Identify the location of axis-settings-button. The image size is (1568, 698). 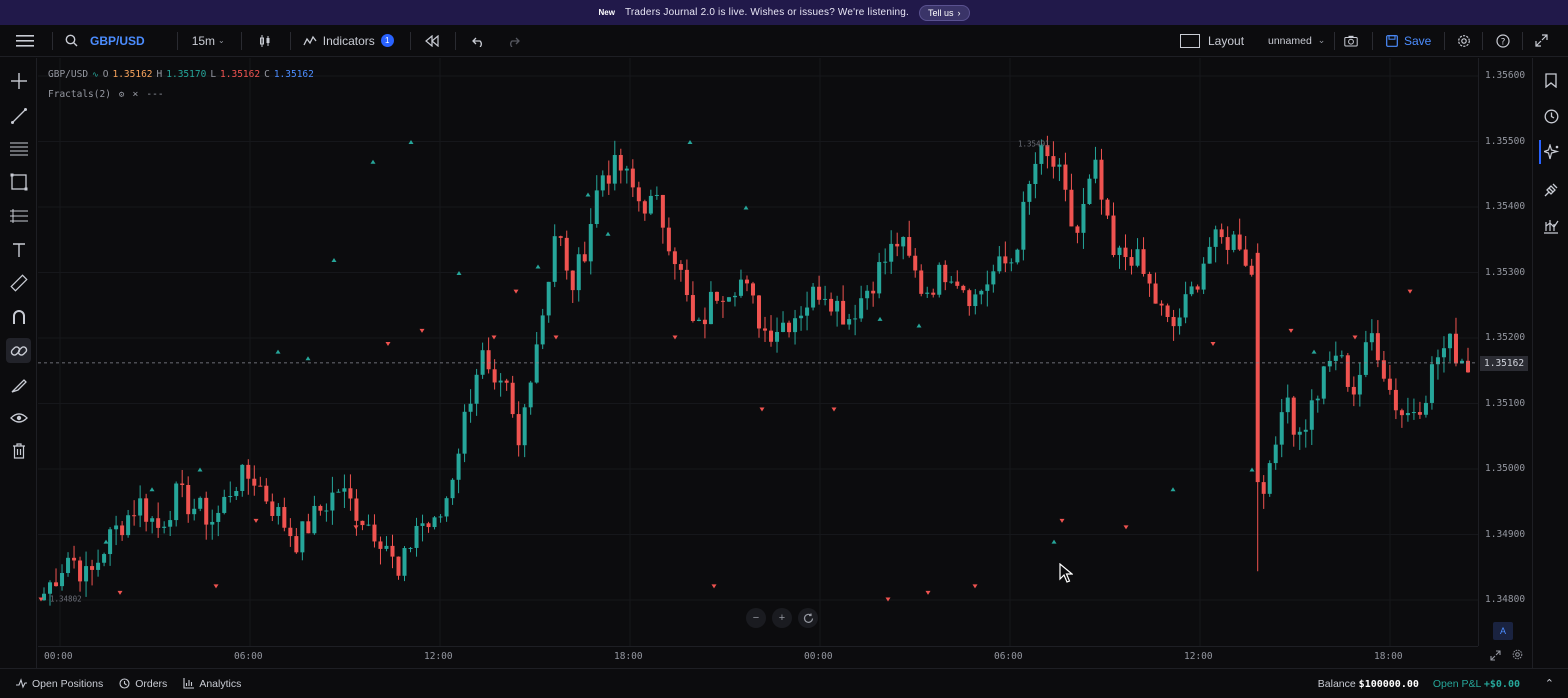
(1517, 656).